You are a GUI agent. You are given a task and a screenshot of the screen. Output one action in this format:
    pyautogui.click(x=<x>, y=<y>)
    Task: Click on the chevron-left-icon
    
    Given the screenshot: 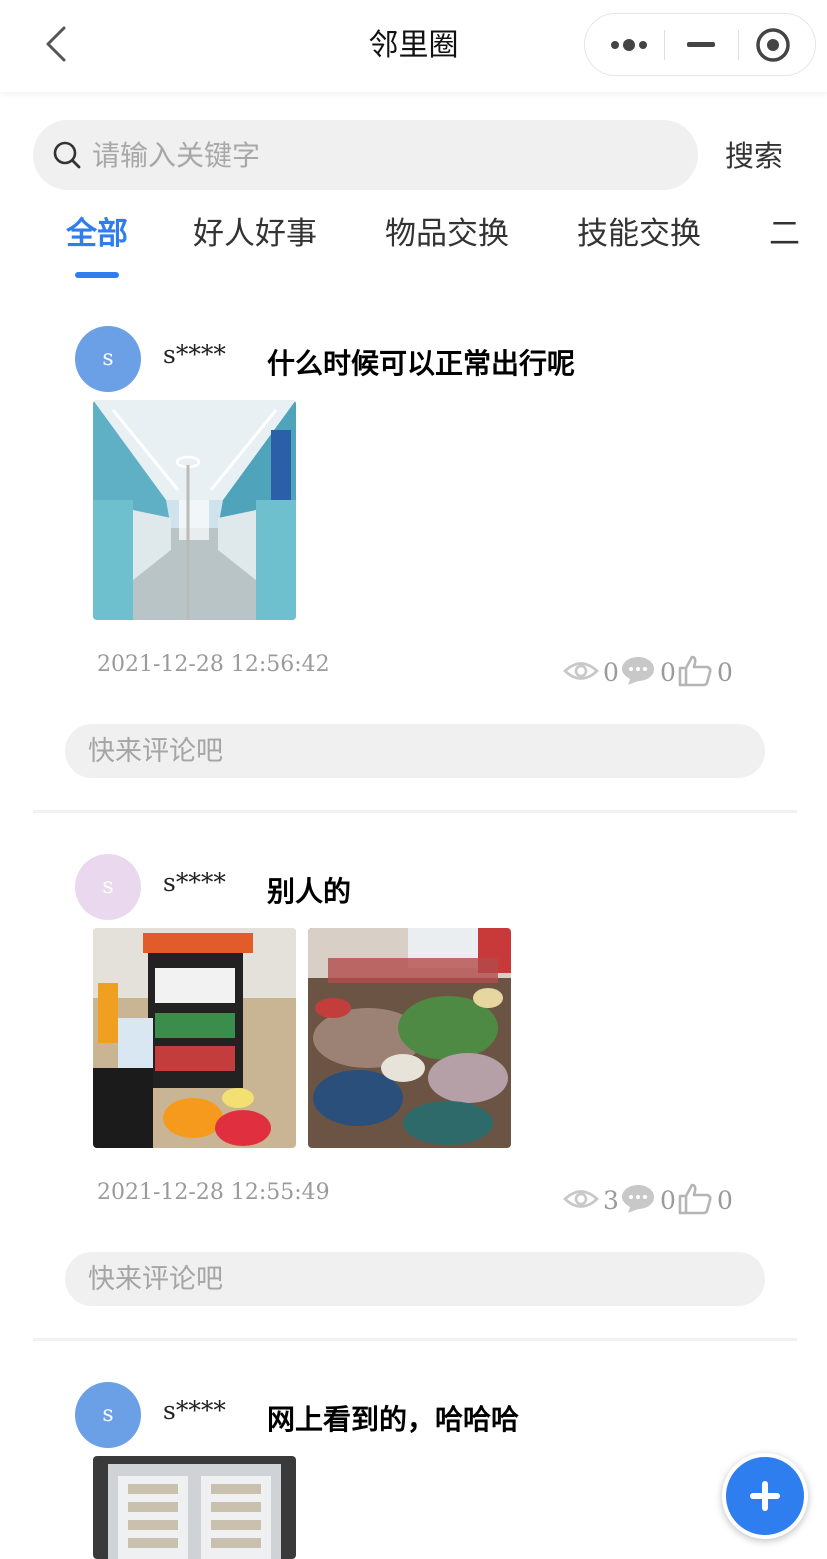 What is the action you would take?
    pyautogui.click(x=56, y=44)
    